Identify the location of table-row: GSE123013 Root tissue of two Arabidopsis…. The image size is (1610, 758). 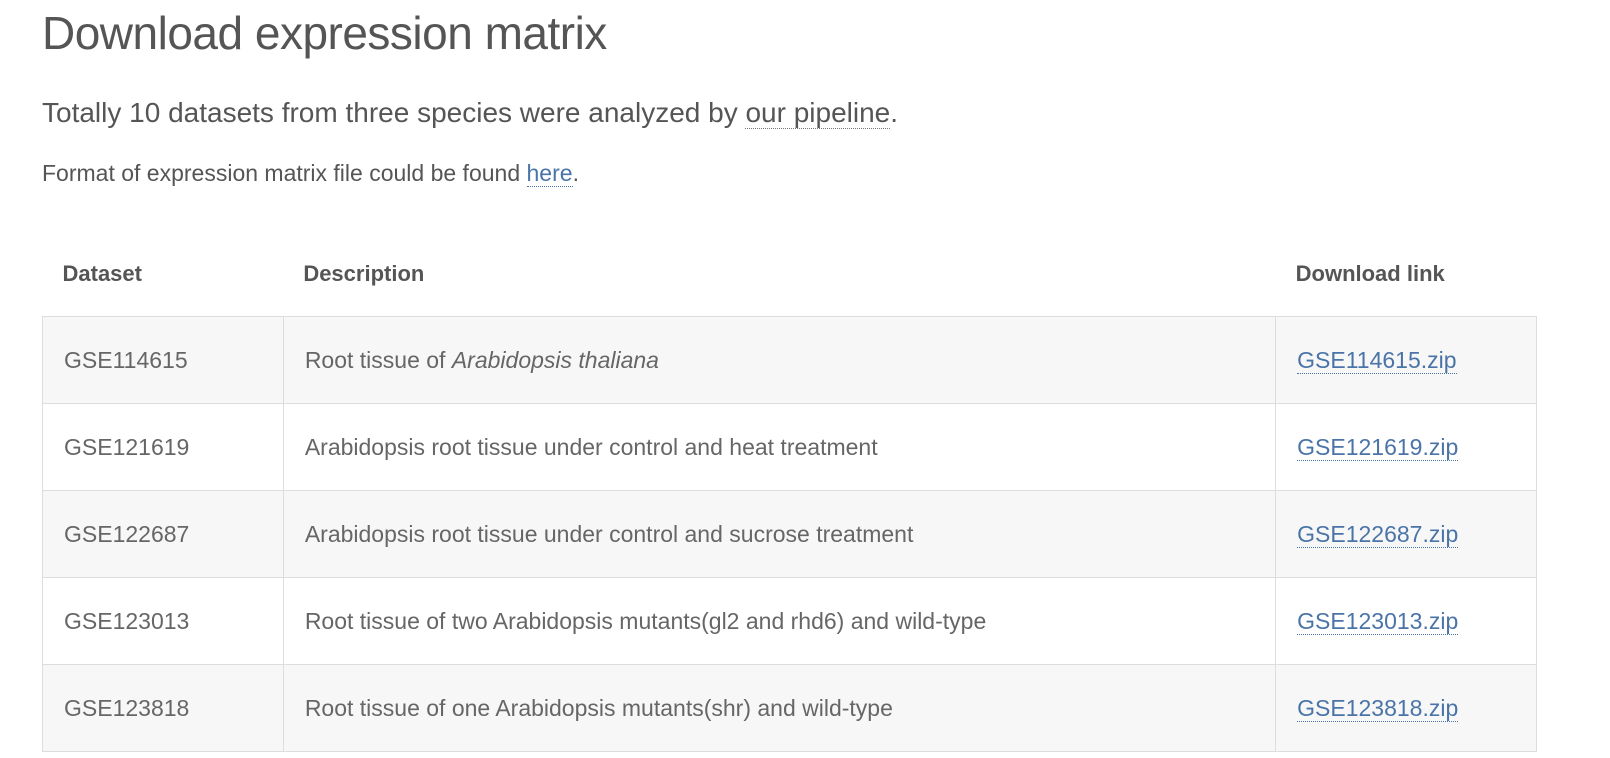
(789, 621).